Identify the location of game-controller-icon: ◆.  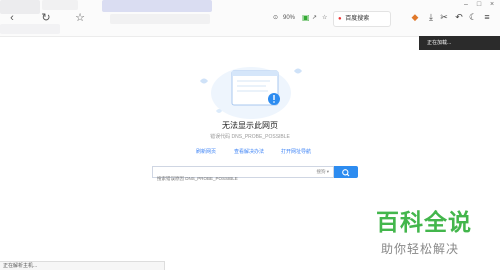
(415, 17).